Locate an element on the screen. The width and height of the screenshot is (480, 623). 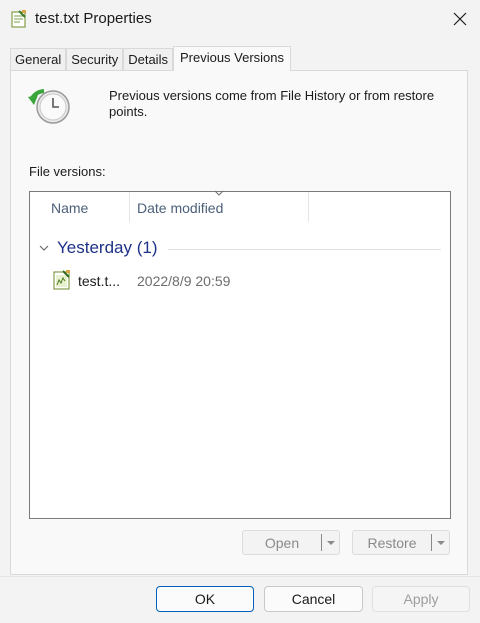
chevron-down-icon is located at coordinates (44, 248).